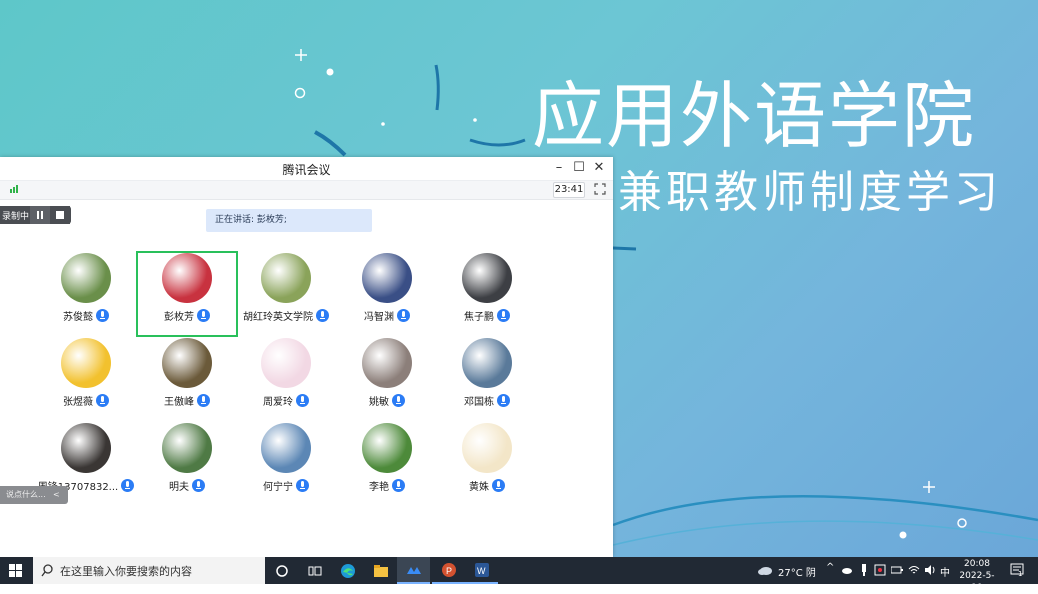 The image size is (1038, 594). Describe the element at coordinates (413, 570) in the screenshot. I see `tencent-meeting-icon` at that location.